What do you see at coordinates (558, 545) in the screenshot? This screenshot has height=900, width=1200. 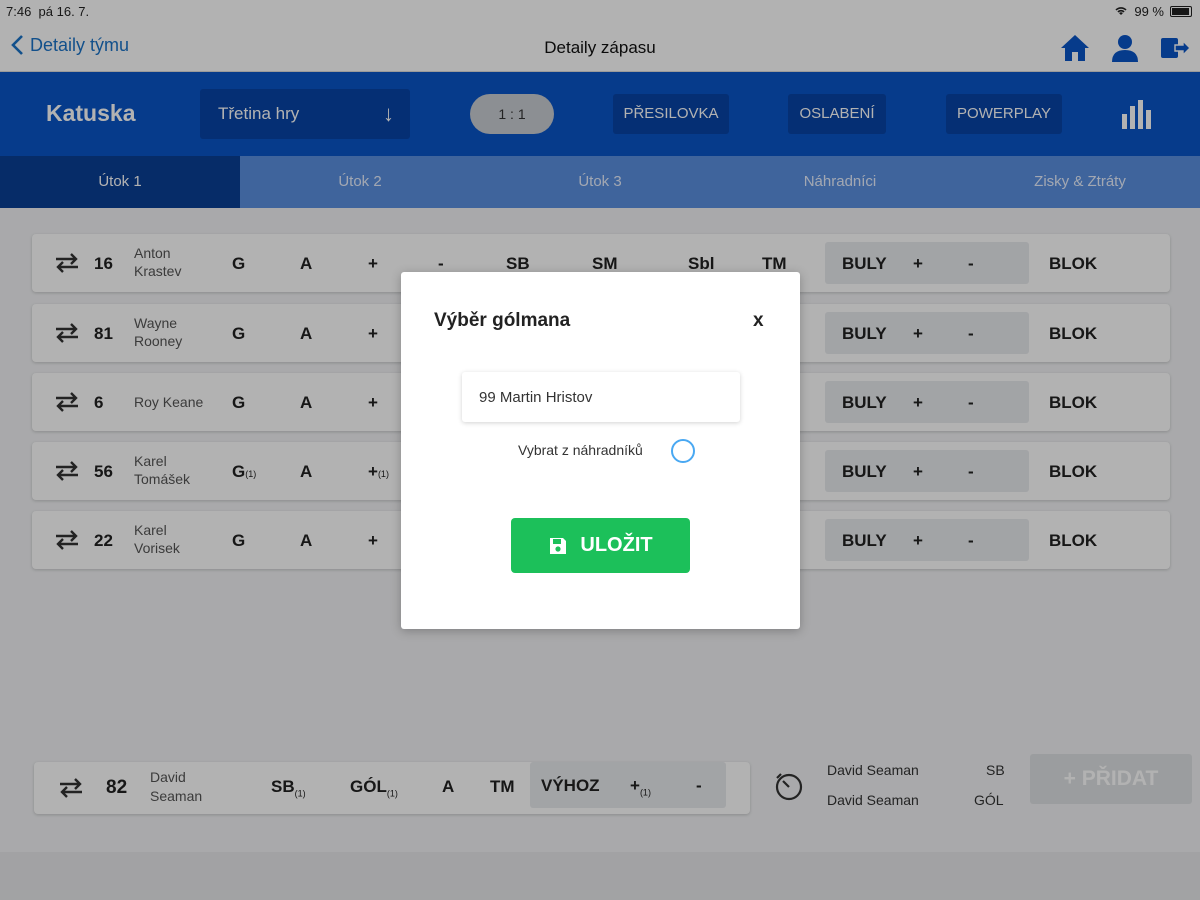 I see `floppy-disk-icon` at bounding box center [558, 545].